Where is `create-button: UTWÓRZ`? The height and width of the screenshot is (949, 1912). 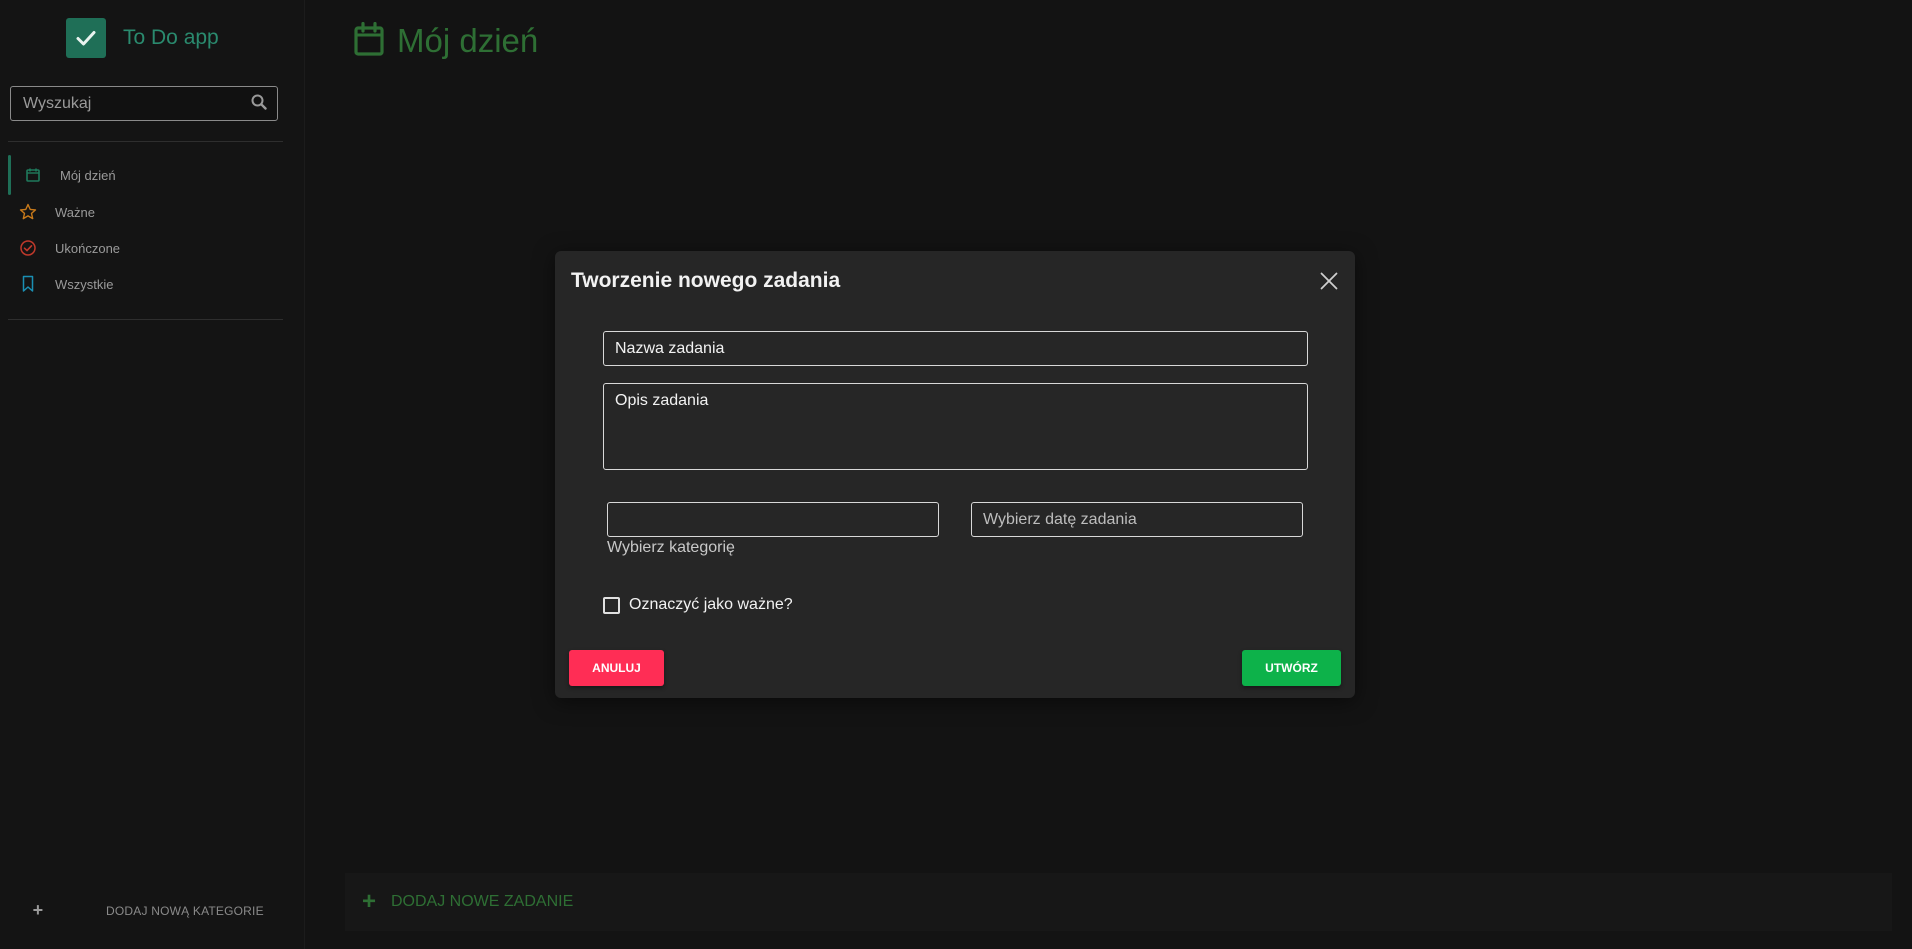 create-button: UTWÓRZ is located at coordinates (1291, 668).